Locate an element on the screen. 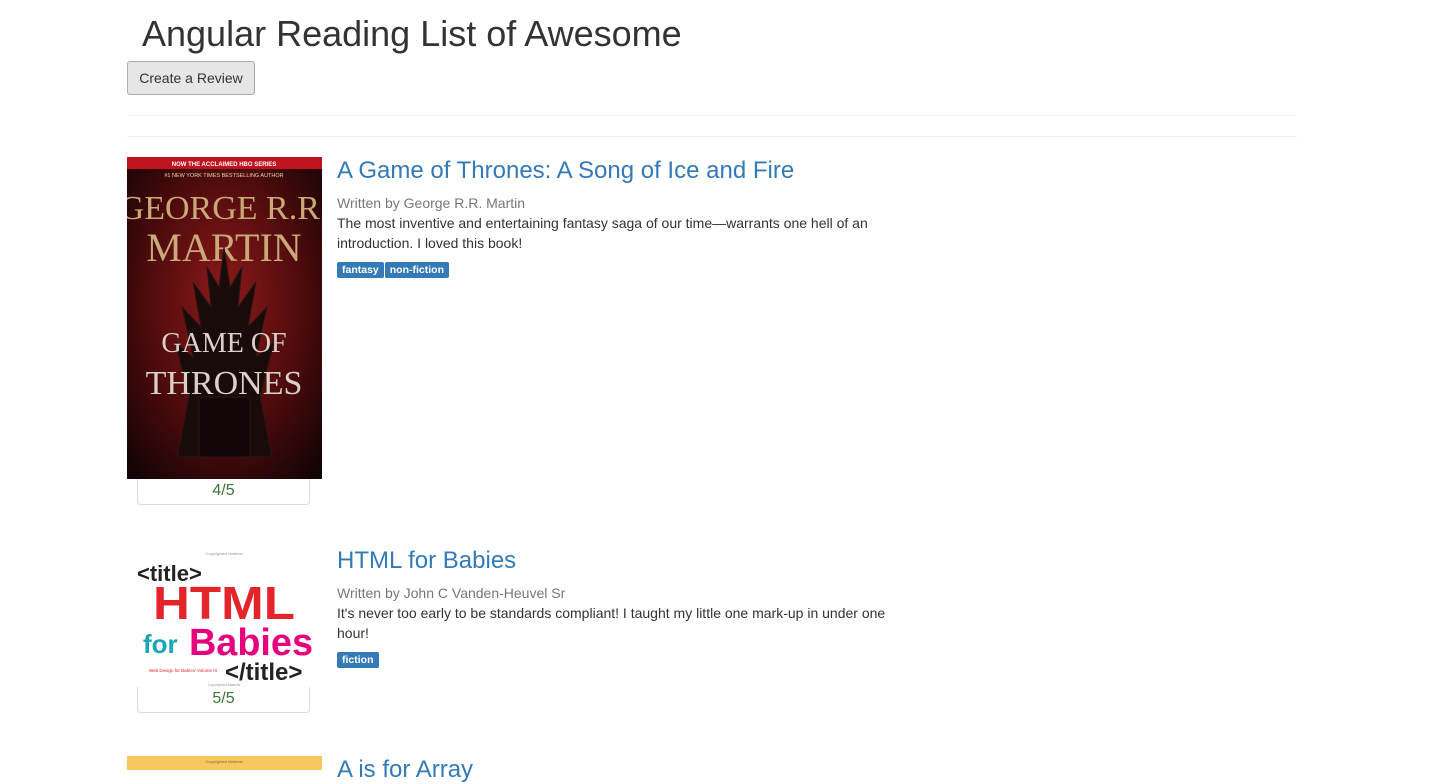 This screenshot has width=1430, height=784. create-review-button: Create a Review is located at coordinates (191, 78).